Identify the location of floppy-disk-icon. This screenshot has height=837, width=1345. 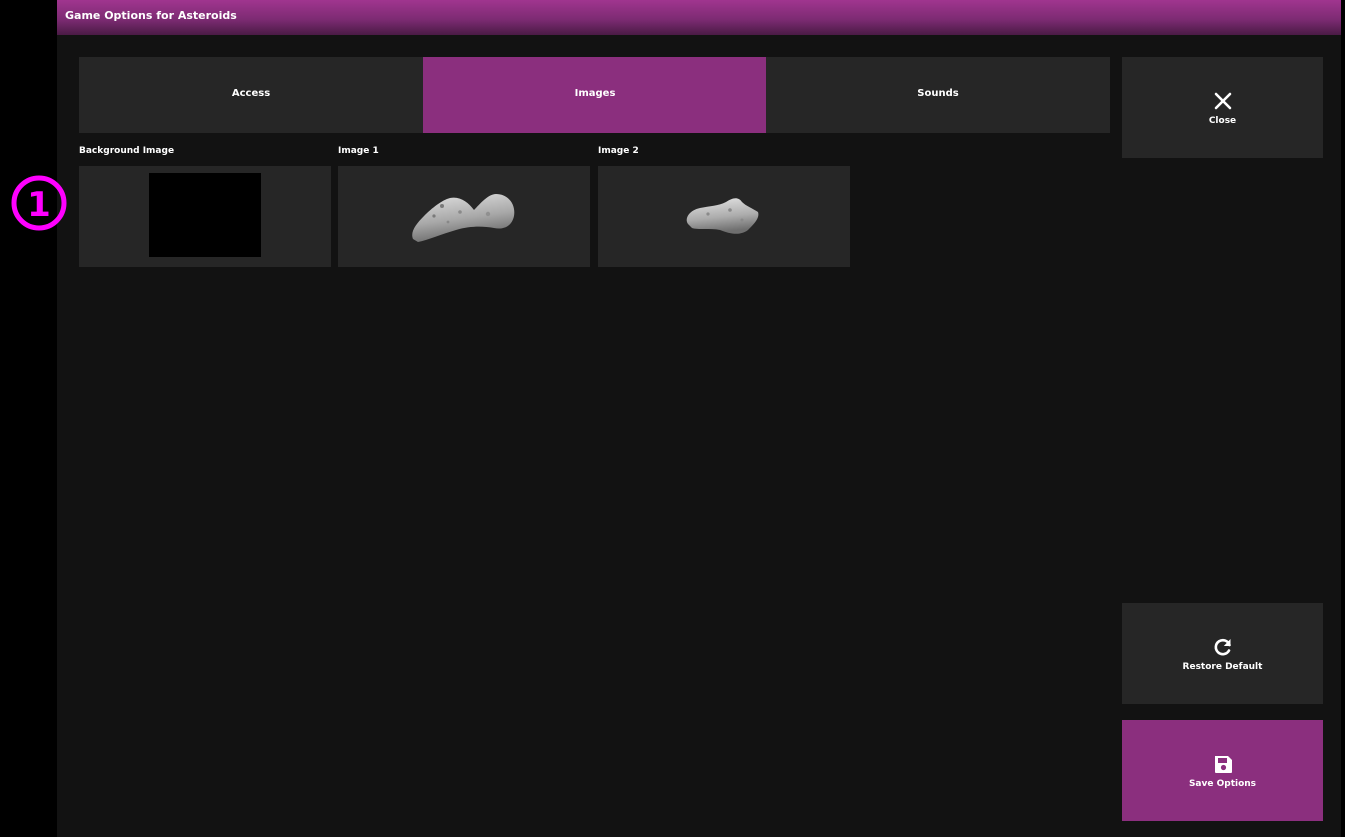
(1223, 764).